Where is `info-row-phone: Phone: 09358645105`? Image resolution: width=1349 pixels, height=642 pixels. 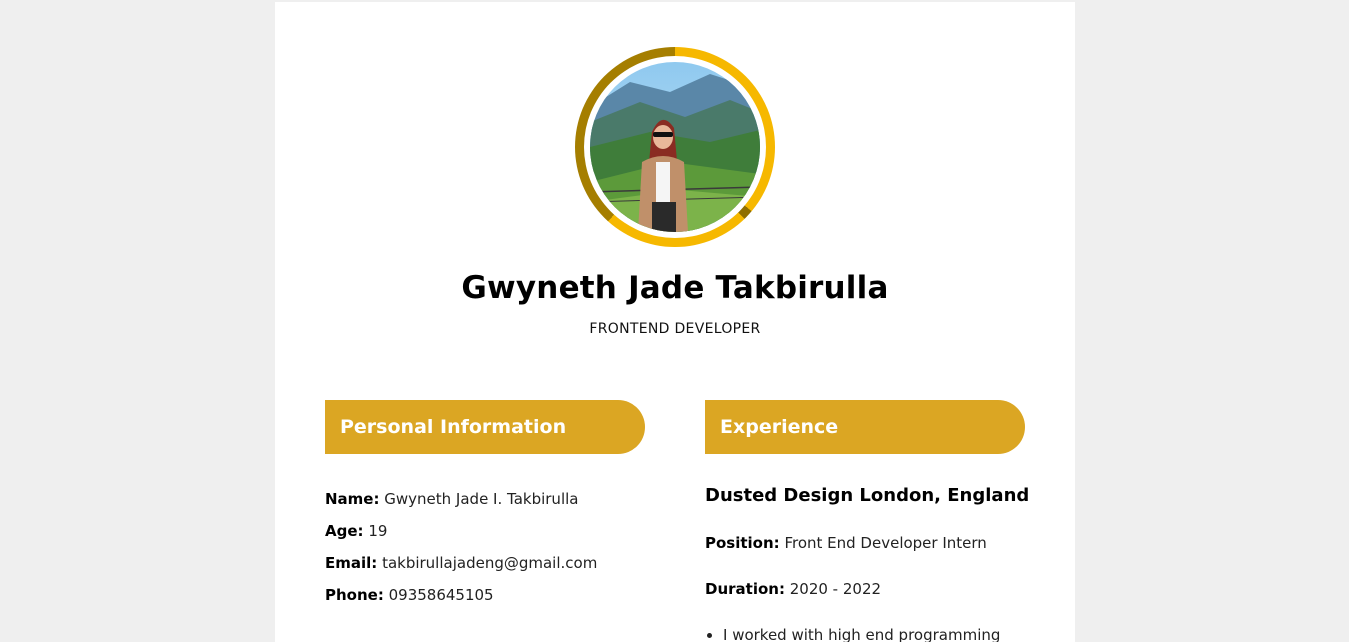 info-row-phone: Phone: 09358645105 is located at coordinates (490, 600).